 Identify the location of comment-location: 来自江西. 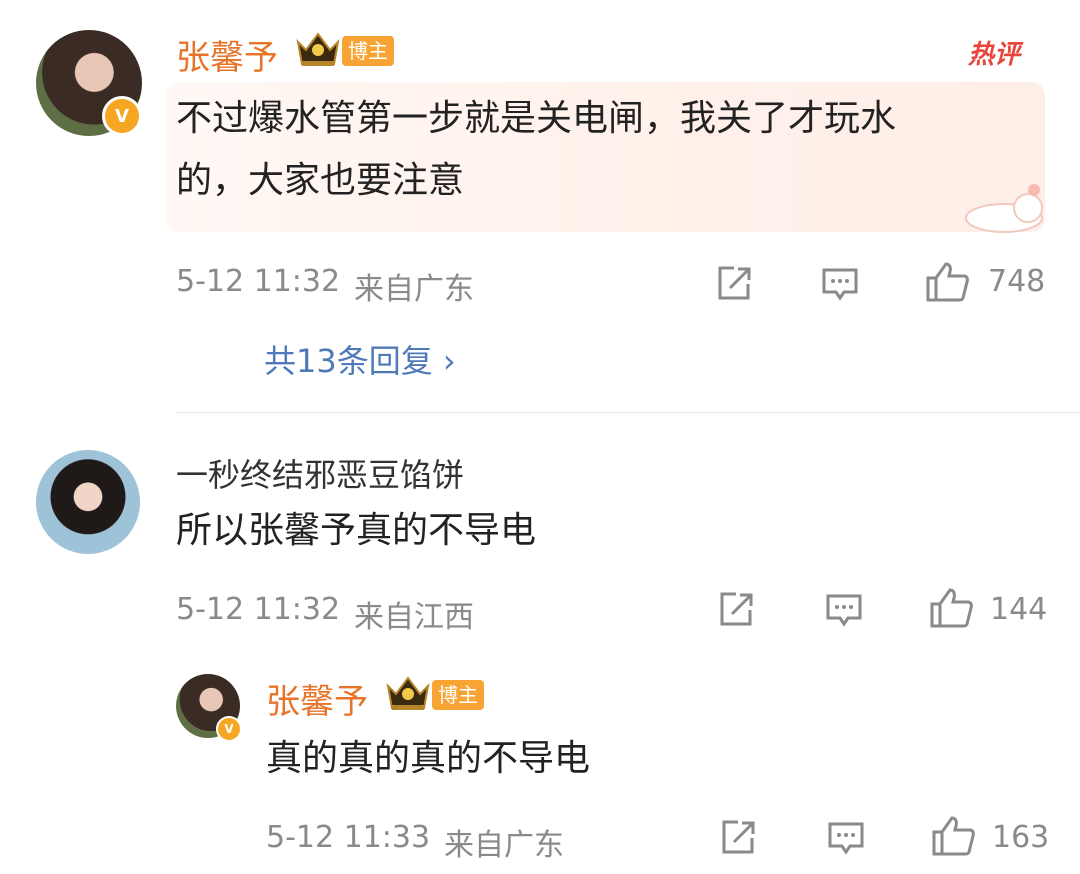
(414, 617).